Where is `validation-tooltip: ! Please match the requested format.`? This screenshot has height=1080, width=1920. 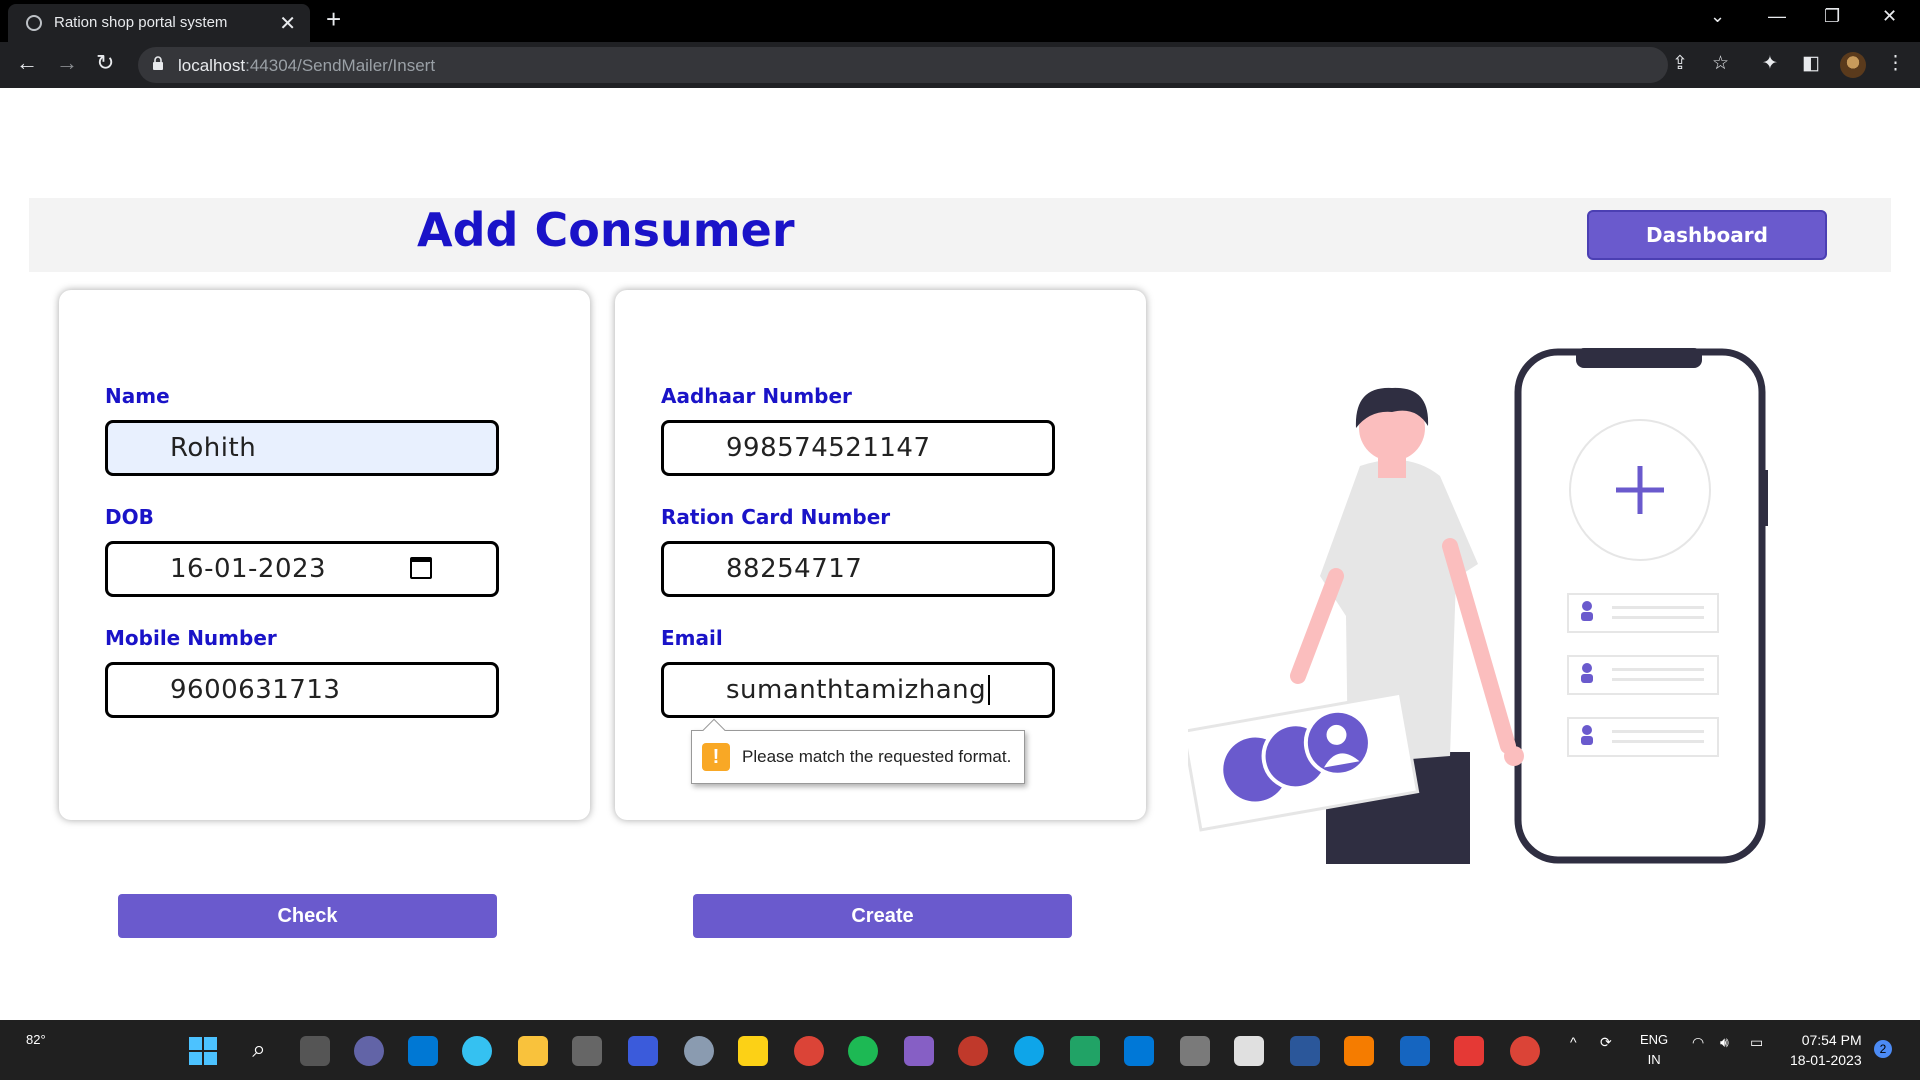 validation-tooltip: ! Please match the requested format. is located at coordinates (858, 751).